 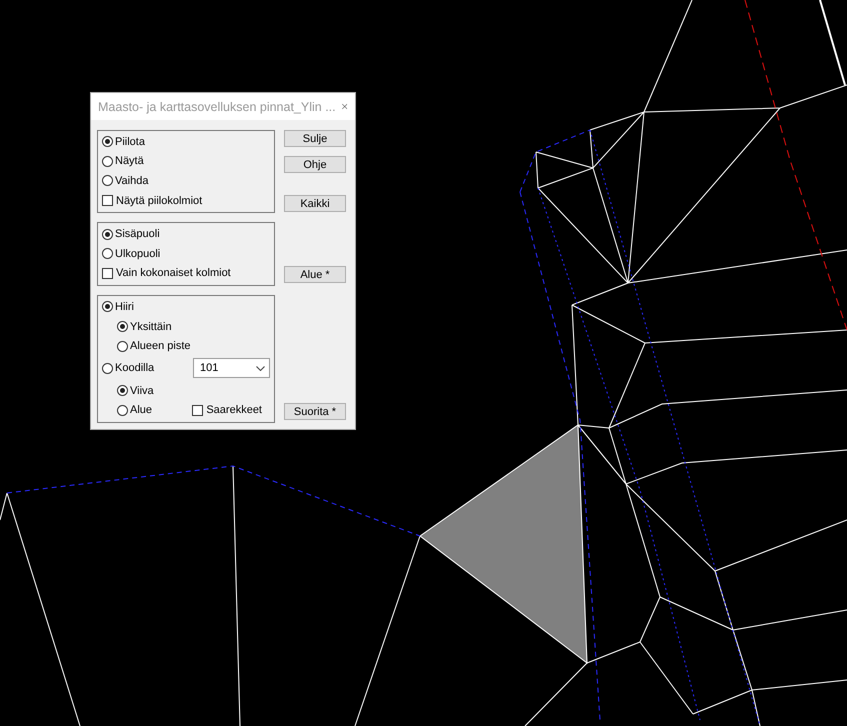 I want to click on dialog-button: Alue *, so click(x=315, y=274).